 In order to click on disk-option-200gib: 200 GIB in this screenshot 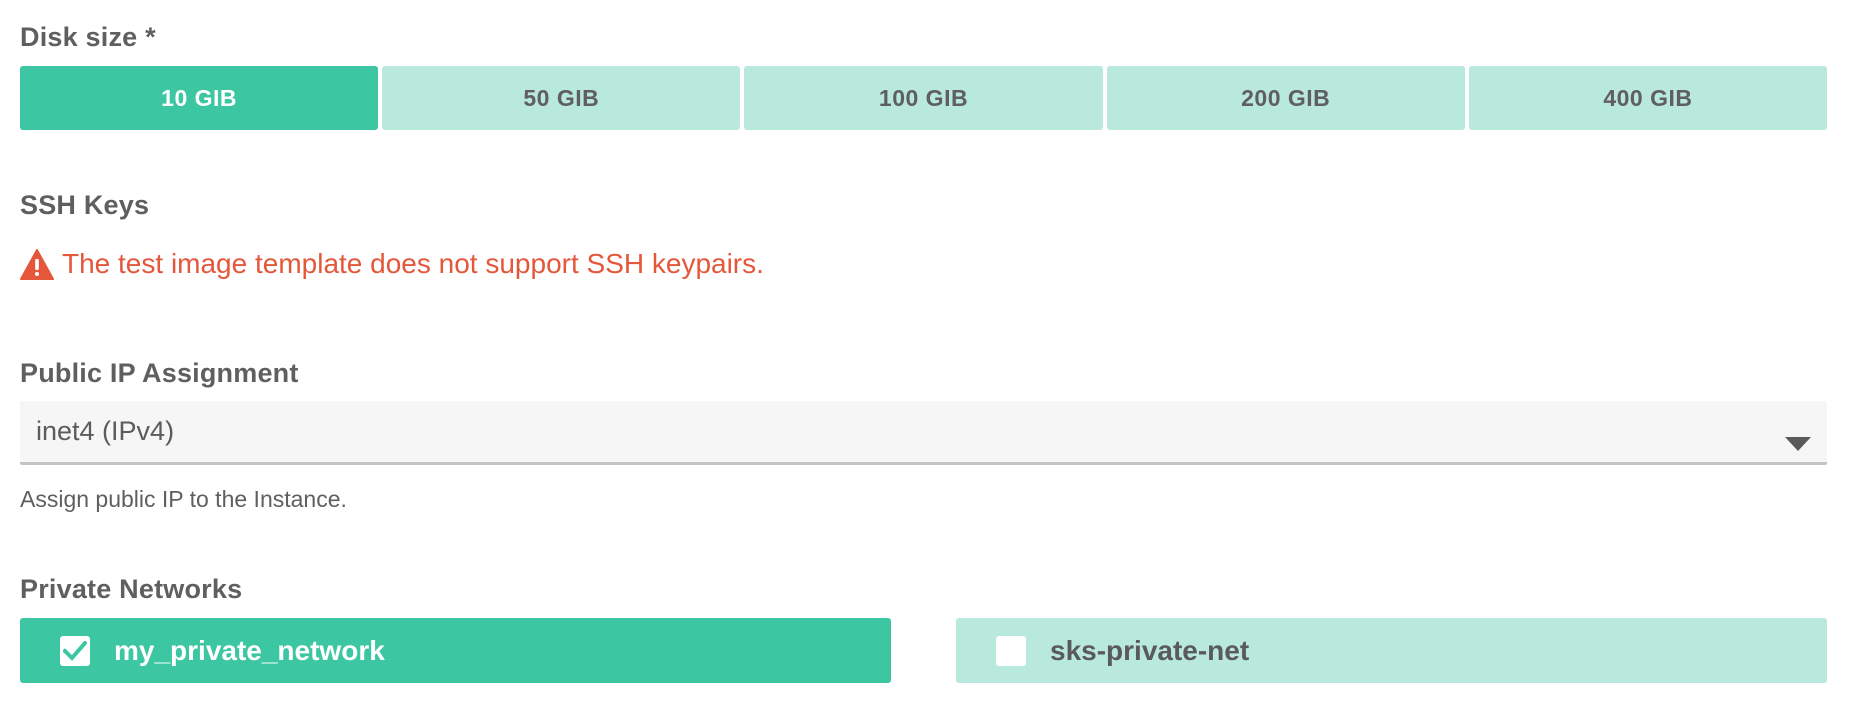, I will do `click(1285, 98)`.